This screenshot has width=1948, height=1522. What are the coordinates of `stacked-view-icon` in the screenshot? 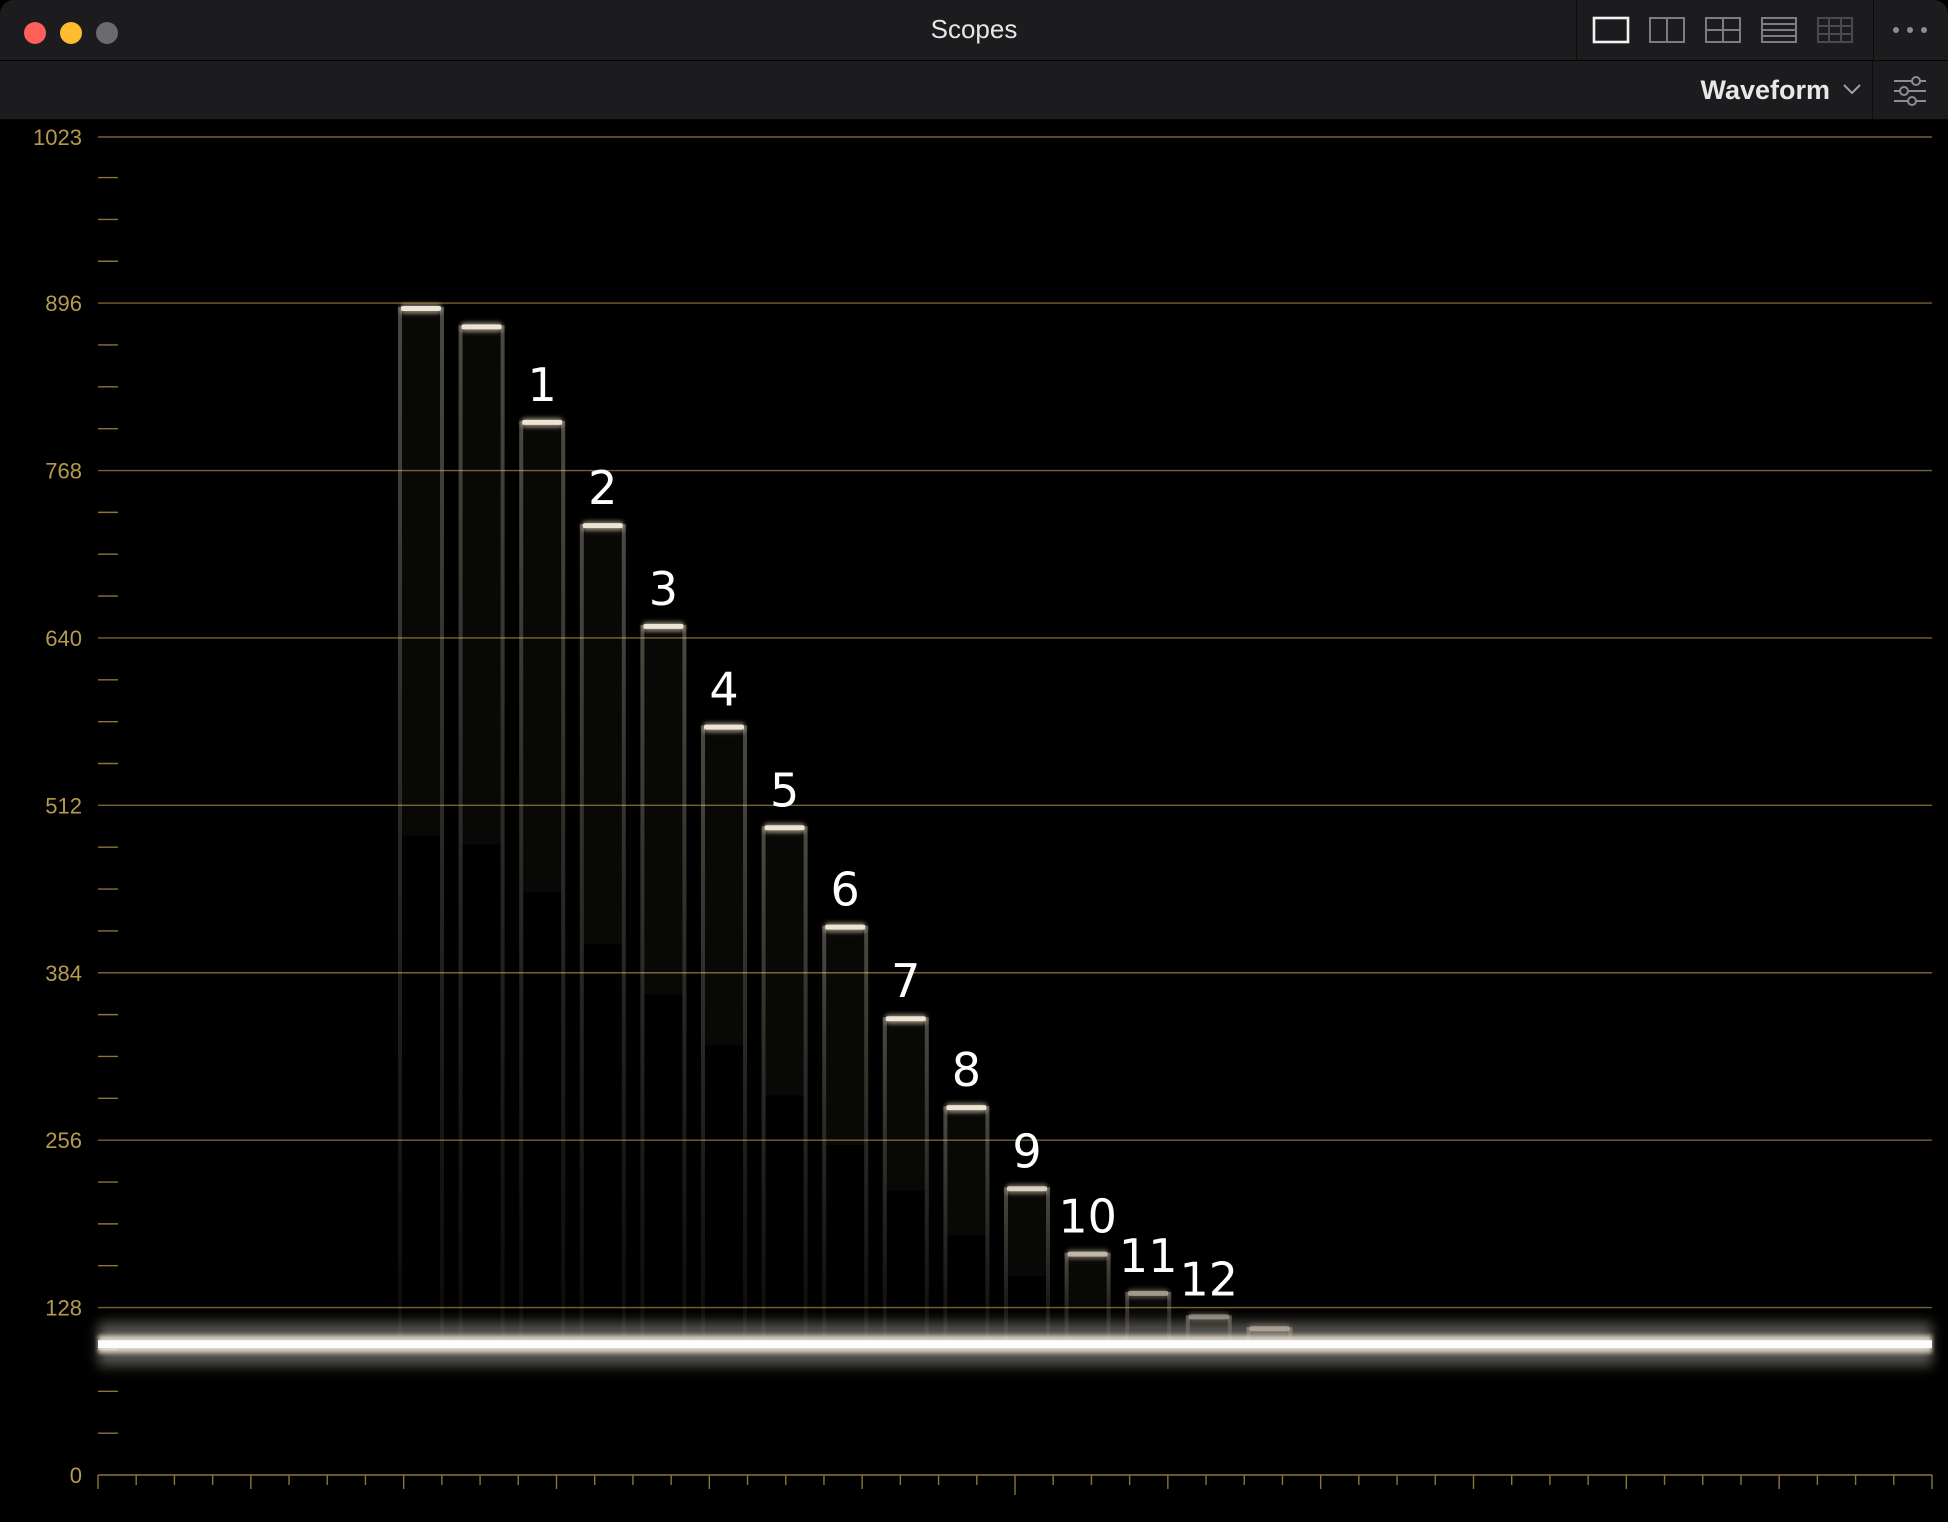 It's located at (1779, 30).